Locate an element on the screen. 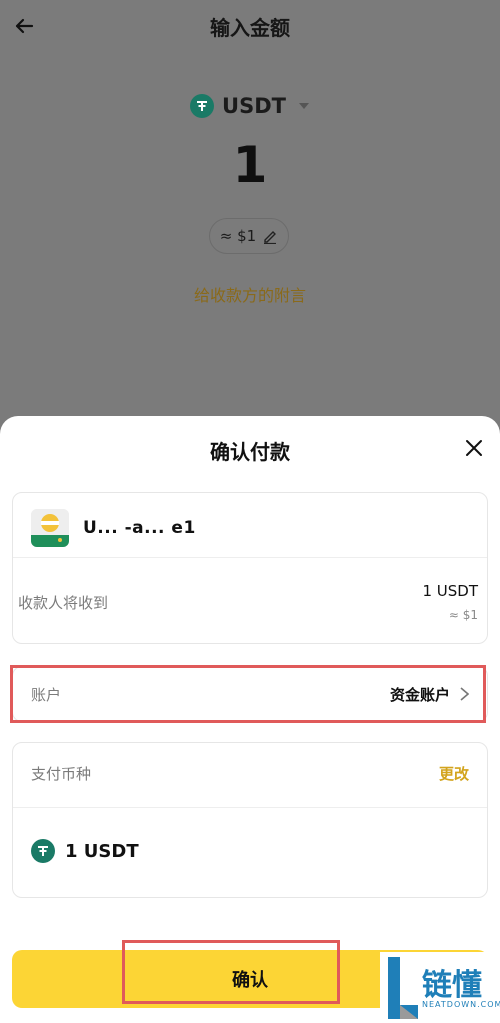  watermark-text: 链懂 is located at coordinates (452, 985).